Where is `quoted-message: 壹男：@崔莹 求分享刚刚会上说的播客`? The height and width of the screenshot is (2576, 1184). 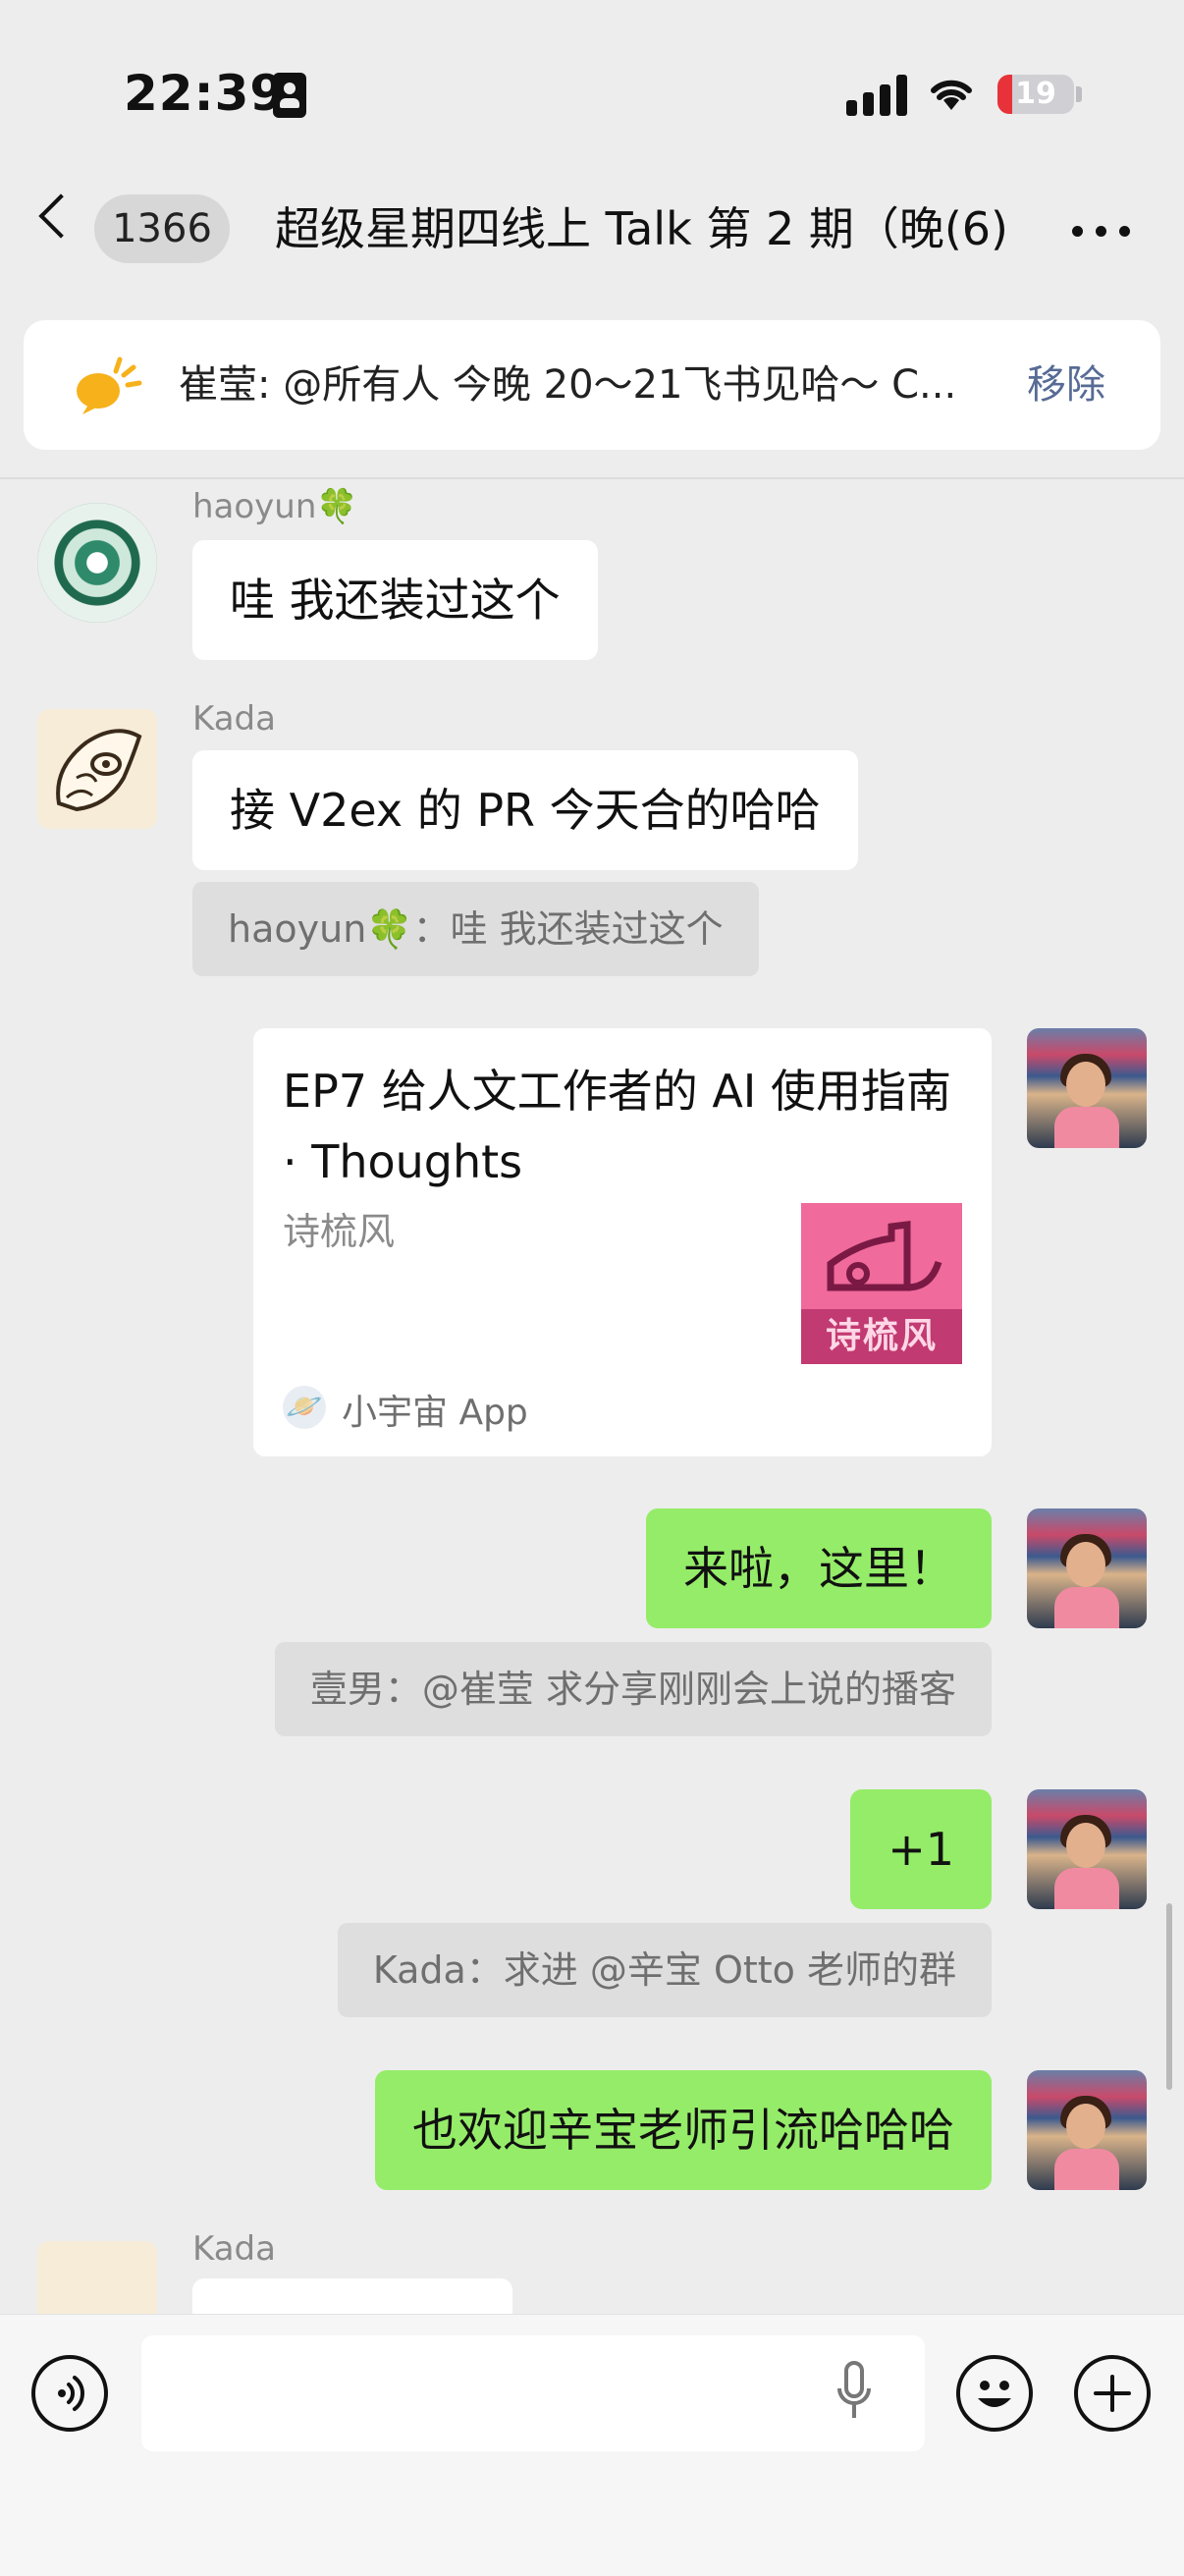 quoted-message: 壹男：@崔莹 求分享刚刚会上说的播客 is located at coordinates (633, 1689).